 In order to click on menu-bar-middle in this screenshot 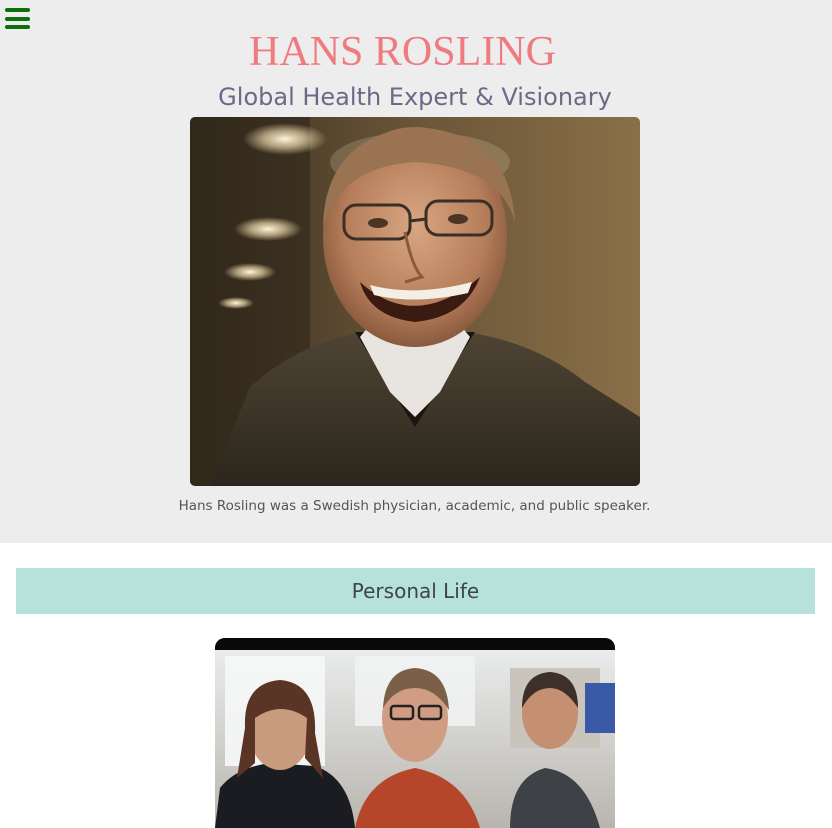, I will do `click(17, 18)`.